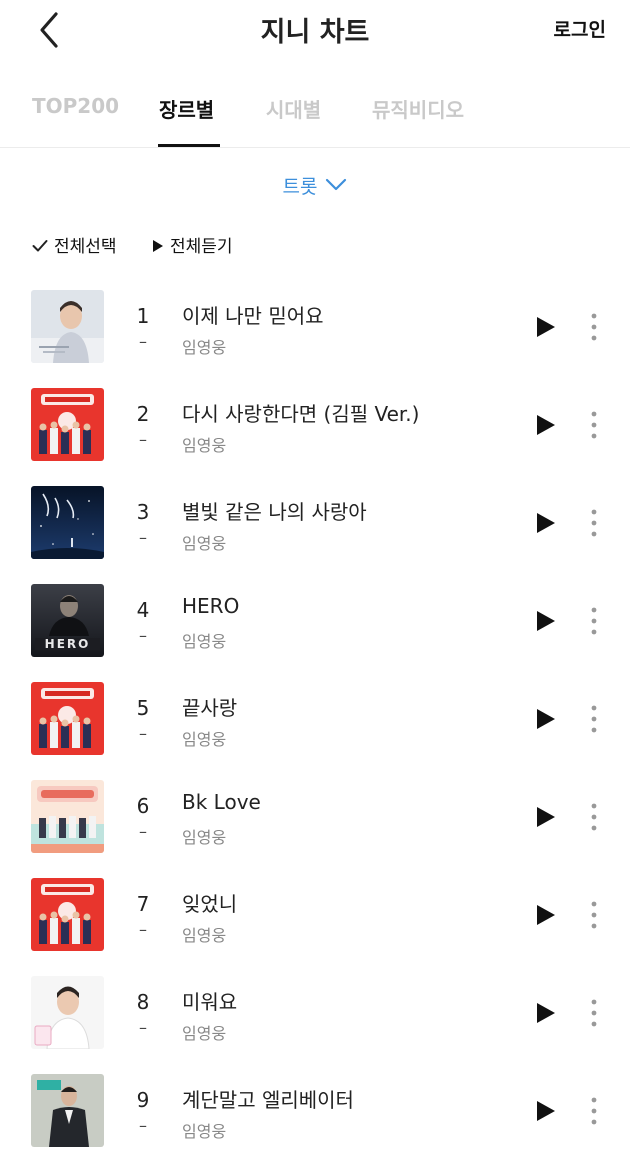 This screenshot has width=630, height=1161. Describe the element at coordinates (143, 708) in the screenshot. I see `track-rank: 5` at that location.